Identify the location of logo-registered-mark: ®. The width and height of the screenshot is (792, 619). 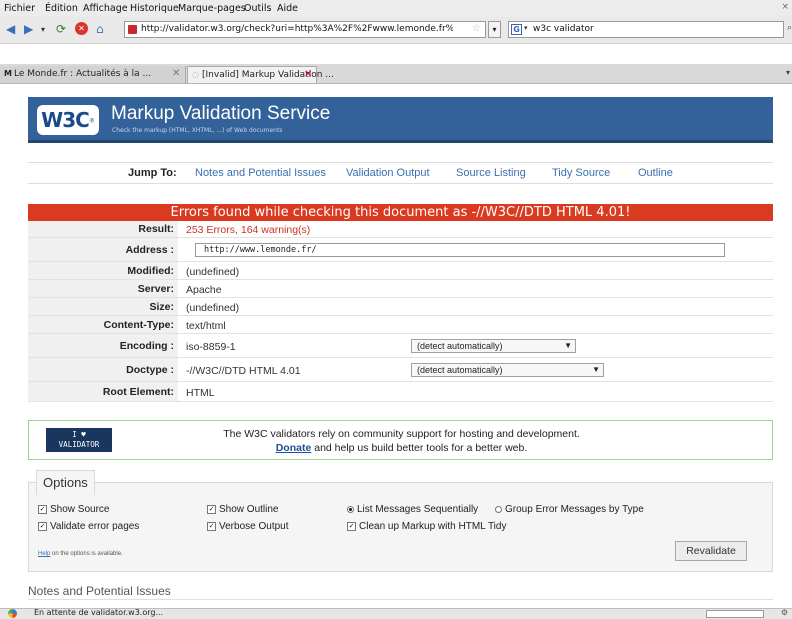
(91, 121).